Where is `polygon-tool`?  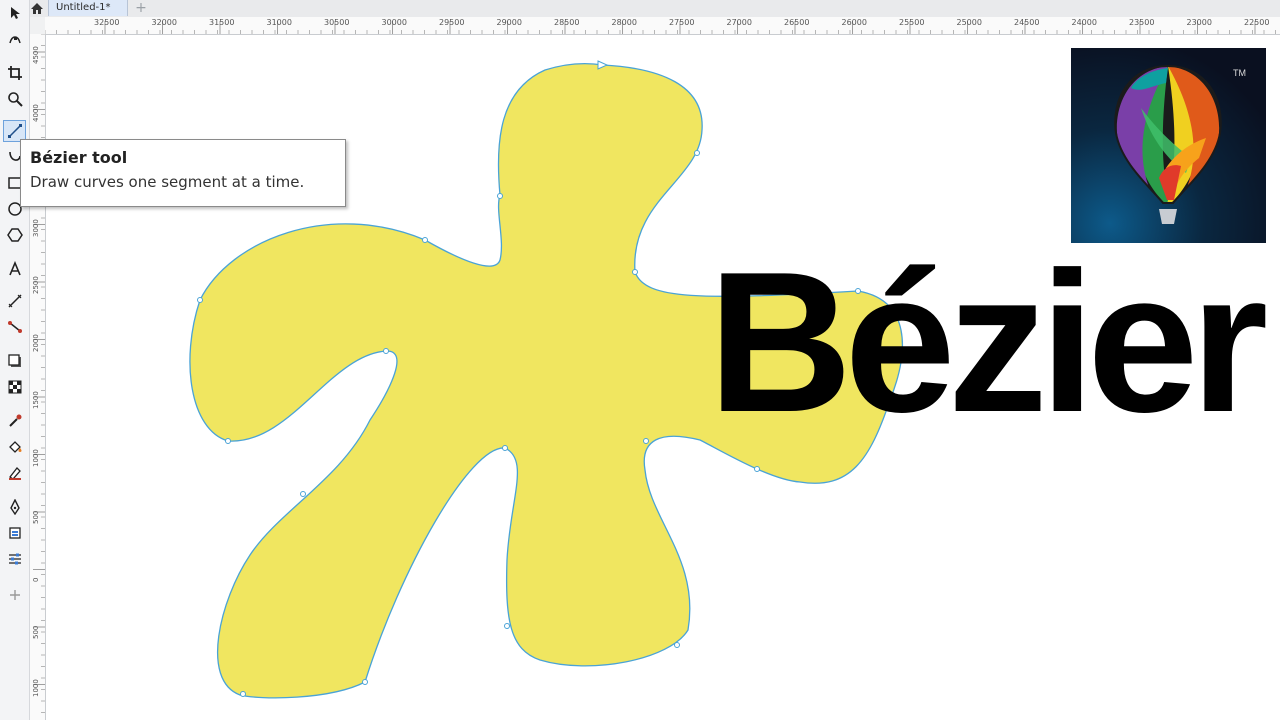
polygon-tool is located at coordinates (14, 235).